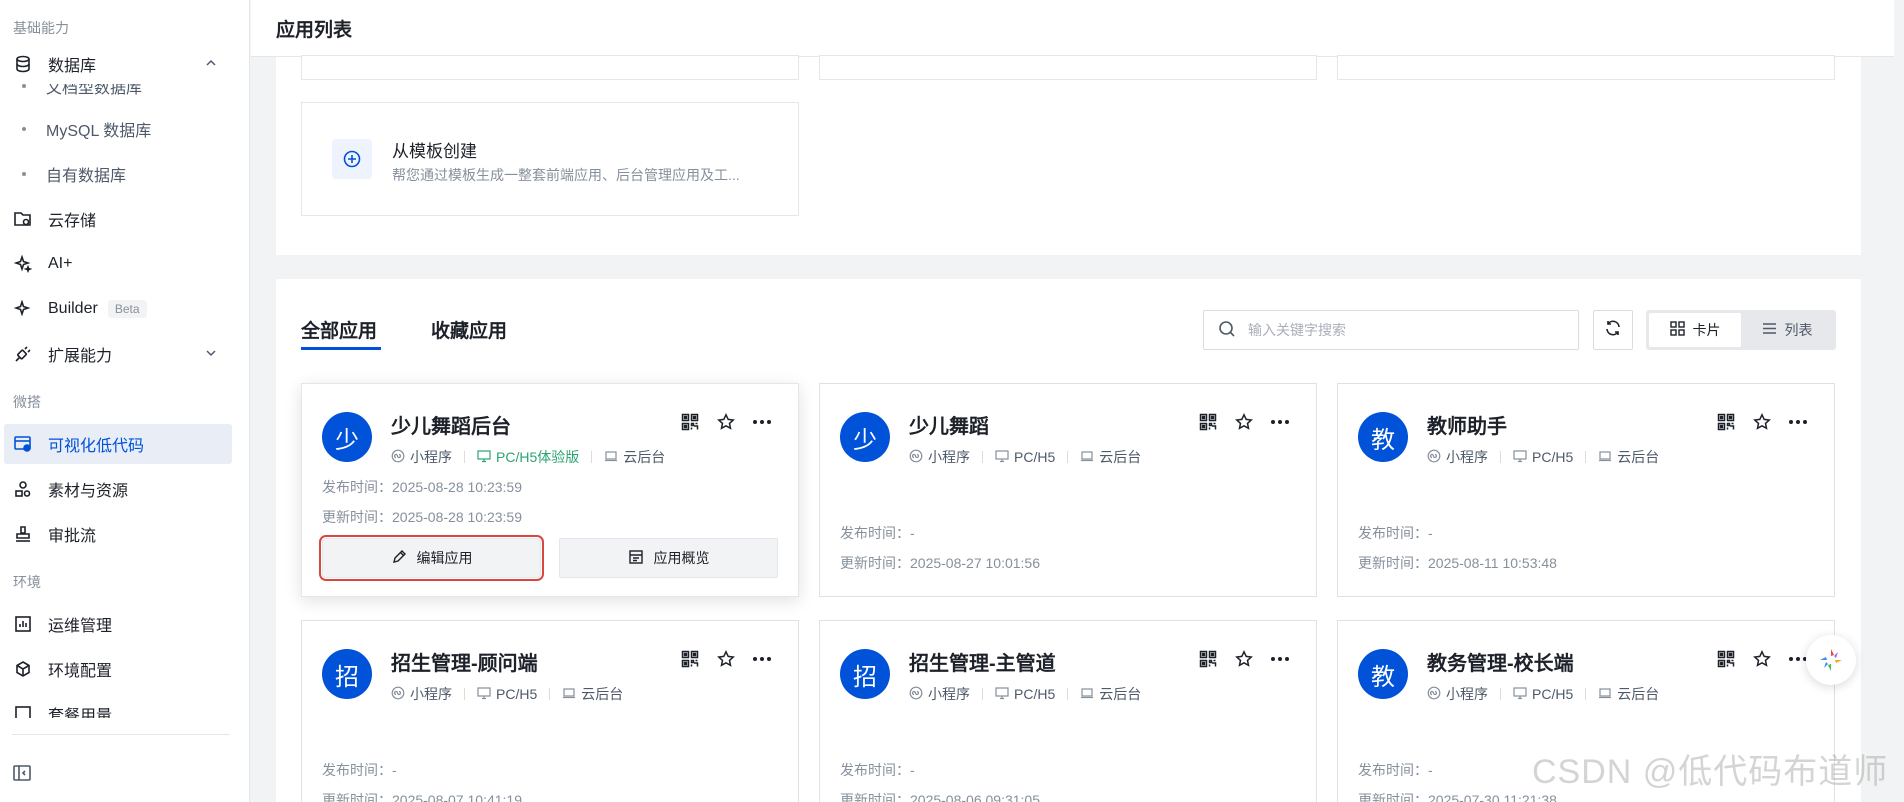 Image resolution: width=1904 pixels, height=802 pixels. Describe the element at coordinates (940, 563) in the screenshot. I see `update-time: 更新时间：2025-08-27 10:01:56` at that location.